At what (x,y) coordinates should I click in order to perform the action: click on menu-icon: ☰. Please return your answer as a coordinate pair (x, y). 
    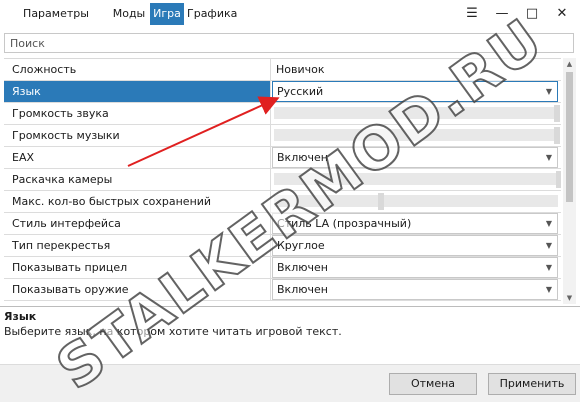
    Looking at the image, I should click on (472, 14).